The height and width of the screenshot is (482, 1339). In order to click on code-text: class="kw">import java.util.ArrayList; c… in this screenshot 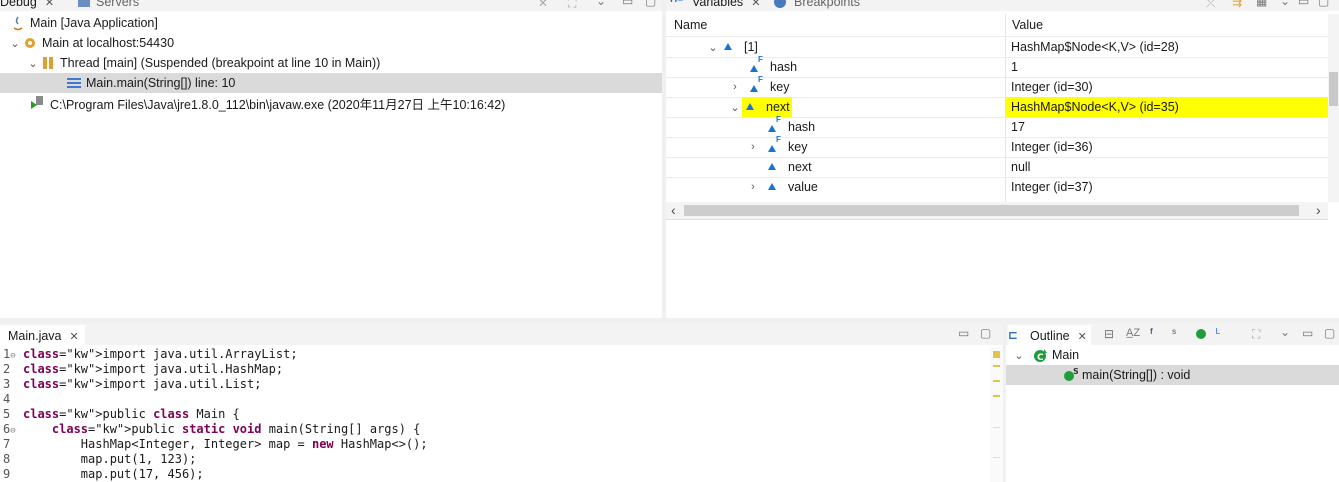, I will do `click(225, 414)`.